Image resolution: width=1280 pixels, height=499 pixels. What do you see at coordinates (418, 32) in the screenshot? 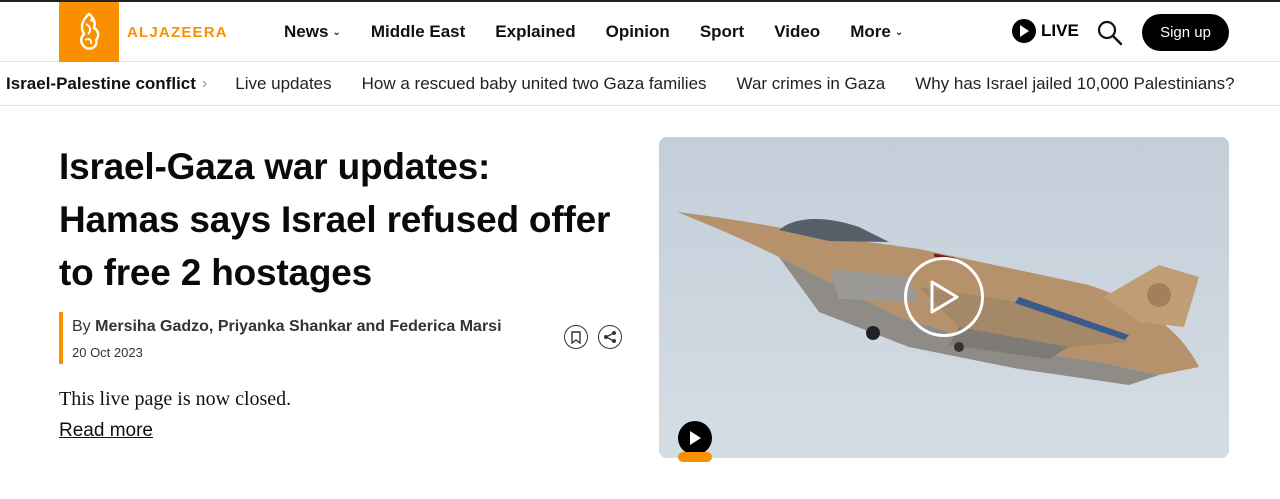
I see `nav-item-middle-east: Middle East` at bounding box center [418, 32].